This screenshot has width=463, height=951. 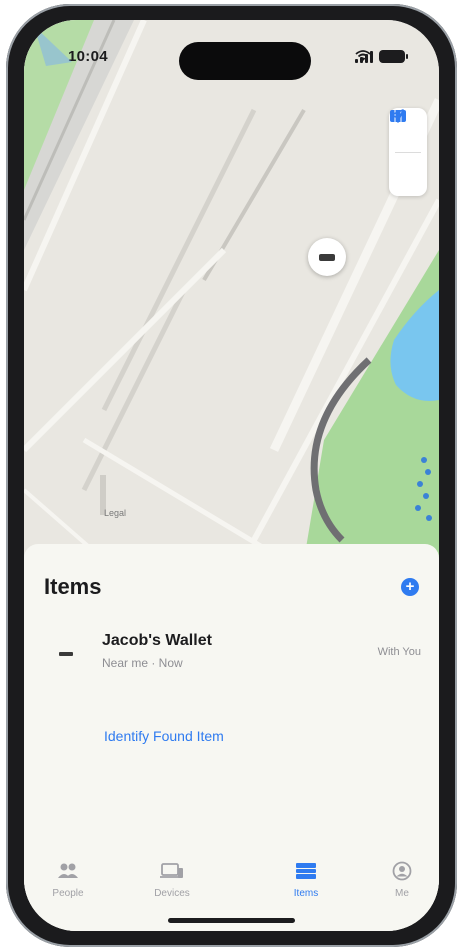 I want to click on user-location-icon, so click(x=50, y=44).